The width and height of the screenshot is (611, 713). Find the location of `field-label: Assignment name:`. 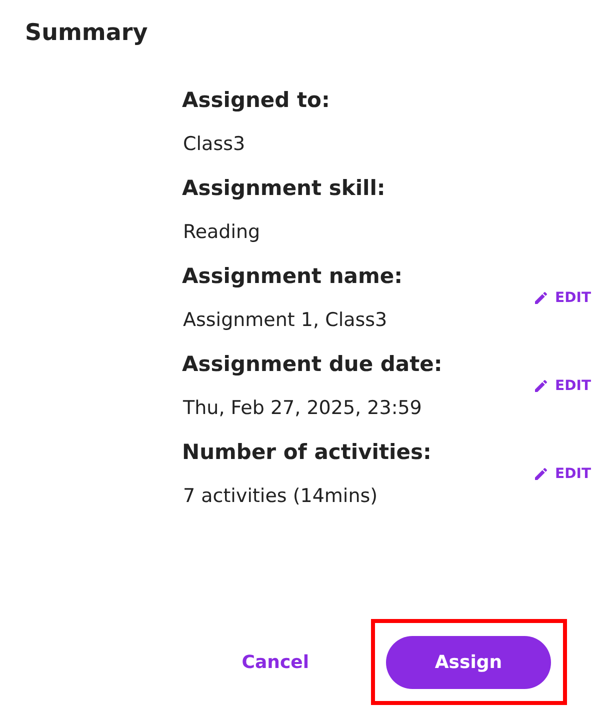

field-label: Assignment name: is located at coordinates (293, 276).